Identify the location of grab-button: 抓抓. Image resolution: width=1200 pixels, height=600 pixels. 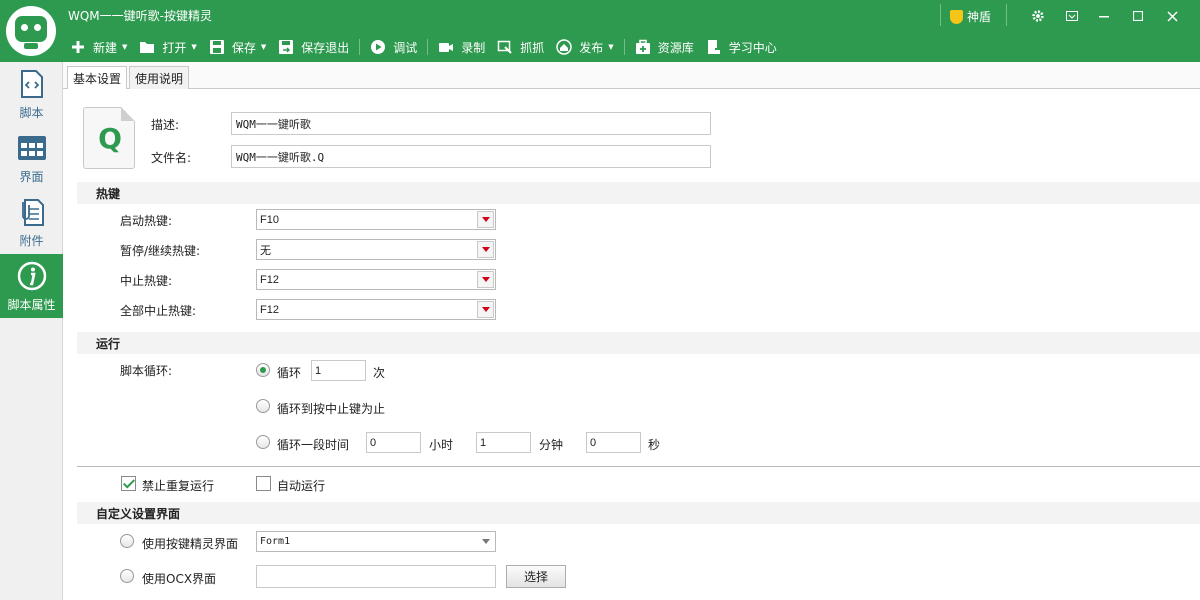
(520, 47).